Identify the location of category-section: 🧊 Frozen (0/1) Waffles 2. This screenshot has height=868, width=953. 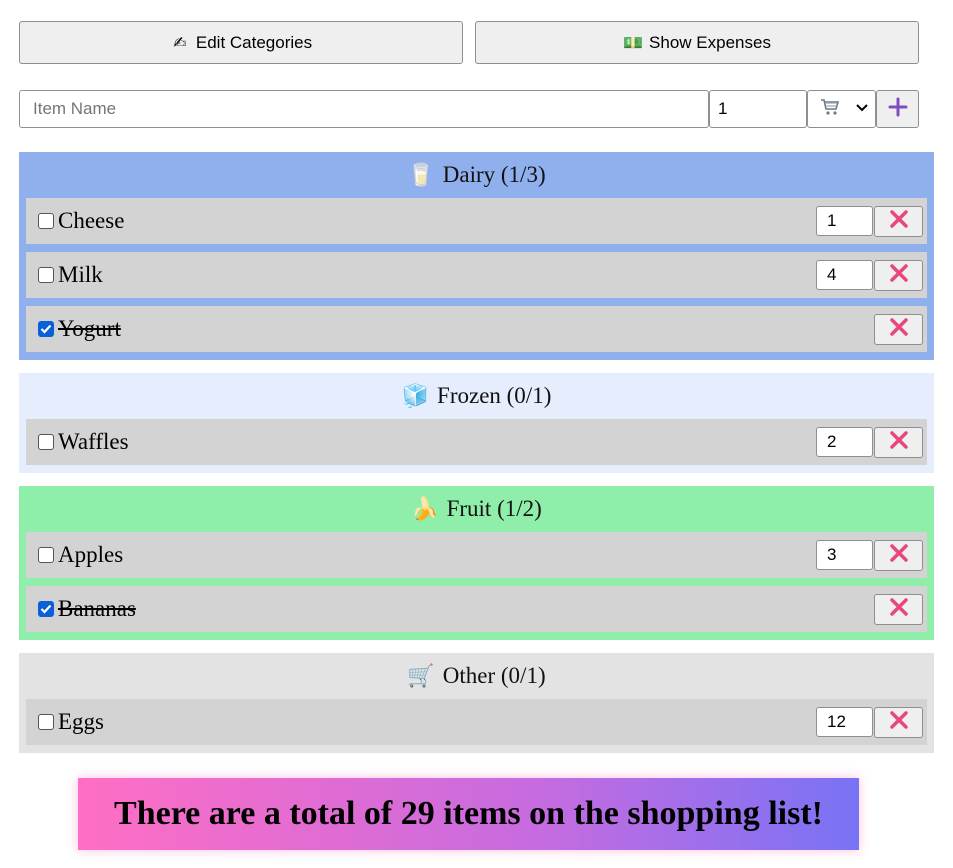
(476, 423).